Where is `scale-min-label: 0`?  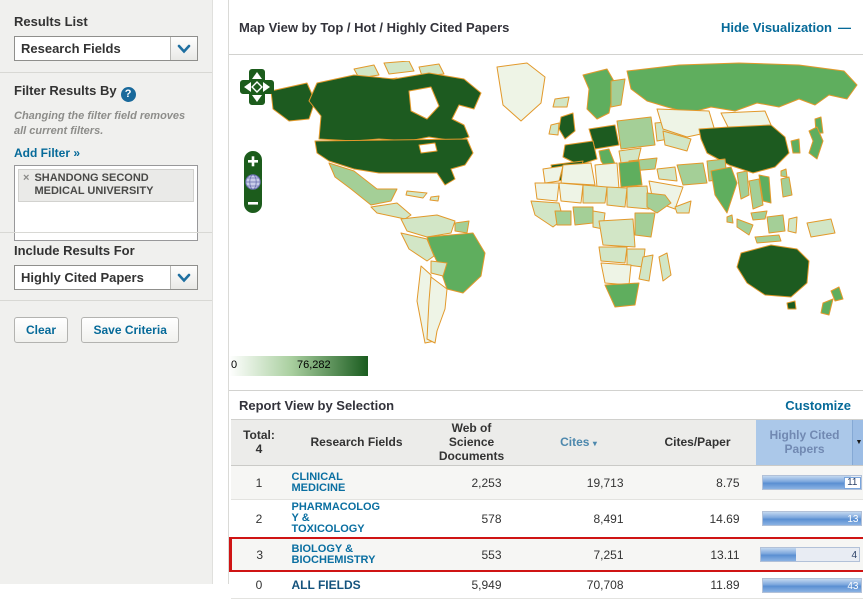 scale-min-label: 0 is located at coordinates (234, 365).